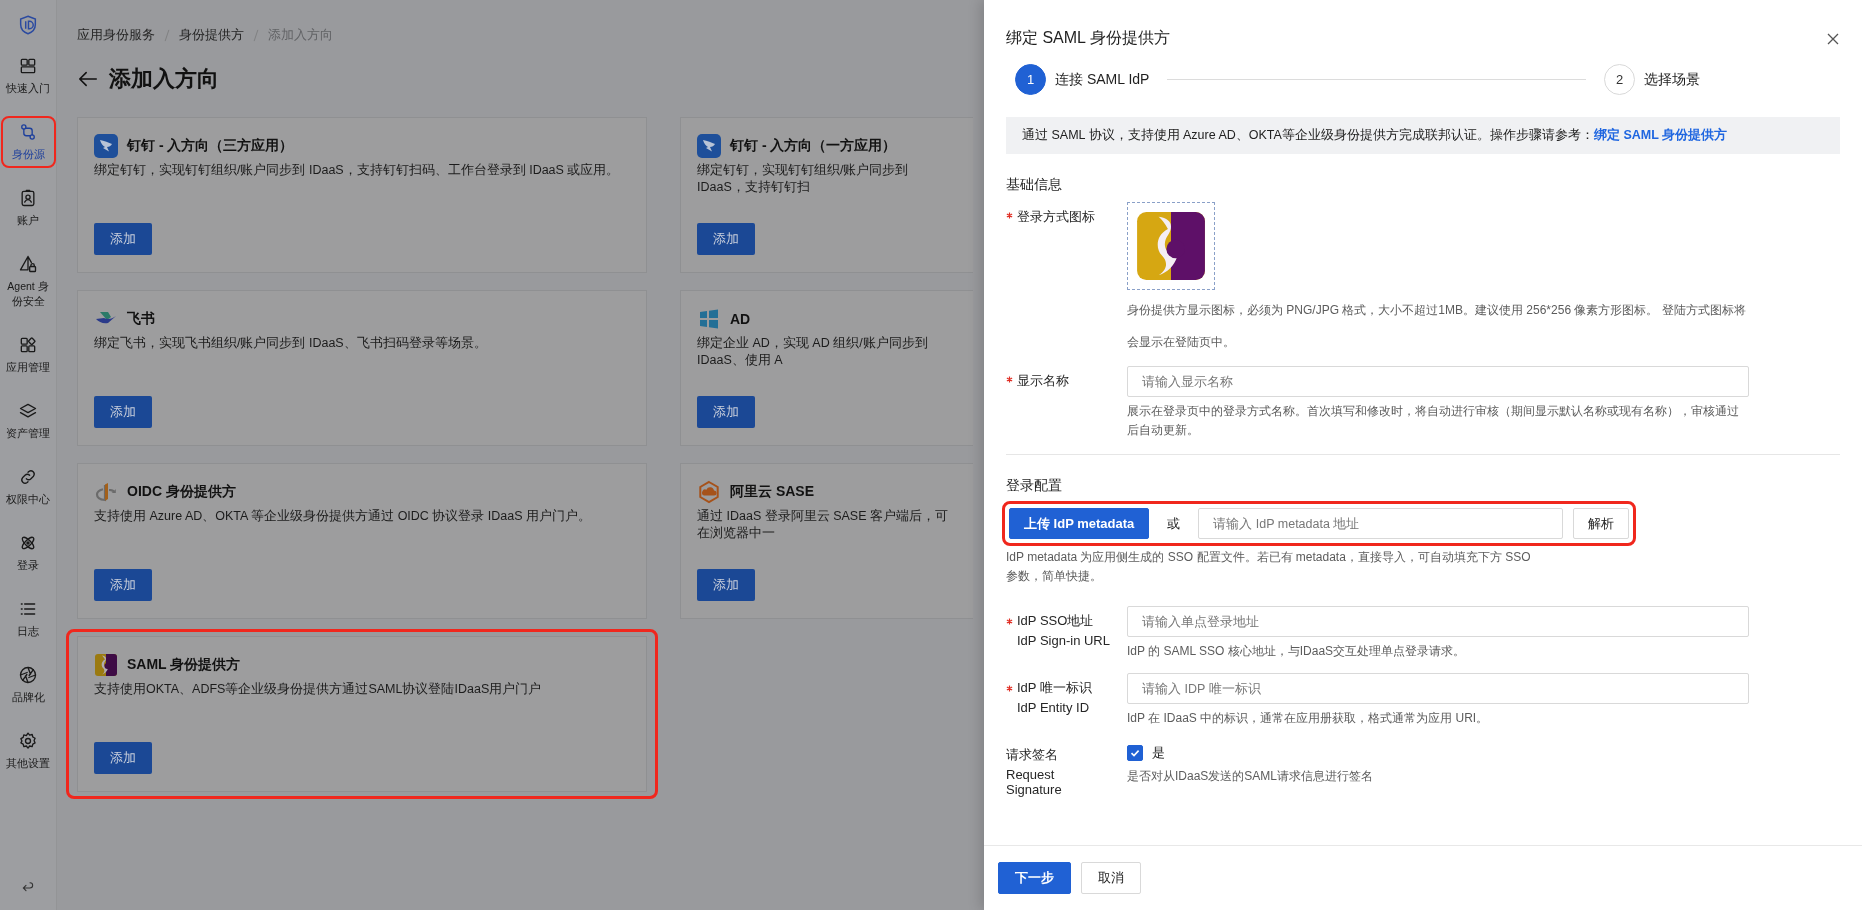 The height and width of the screenshot is (910, 1862). I want to click on card-description: 绑定企业 AD，实现 AD 组织/账户同步到 IDaaS、使用 A, so click(813, 352).